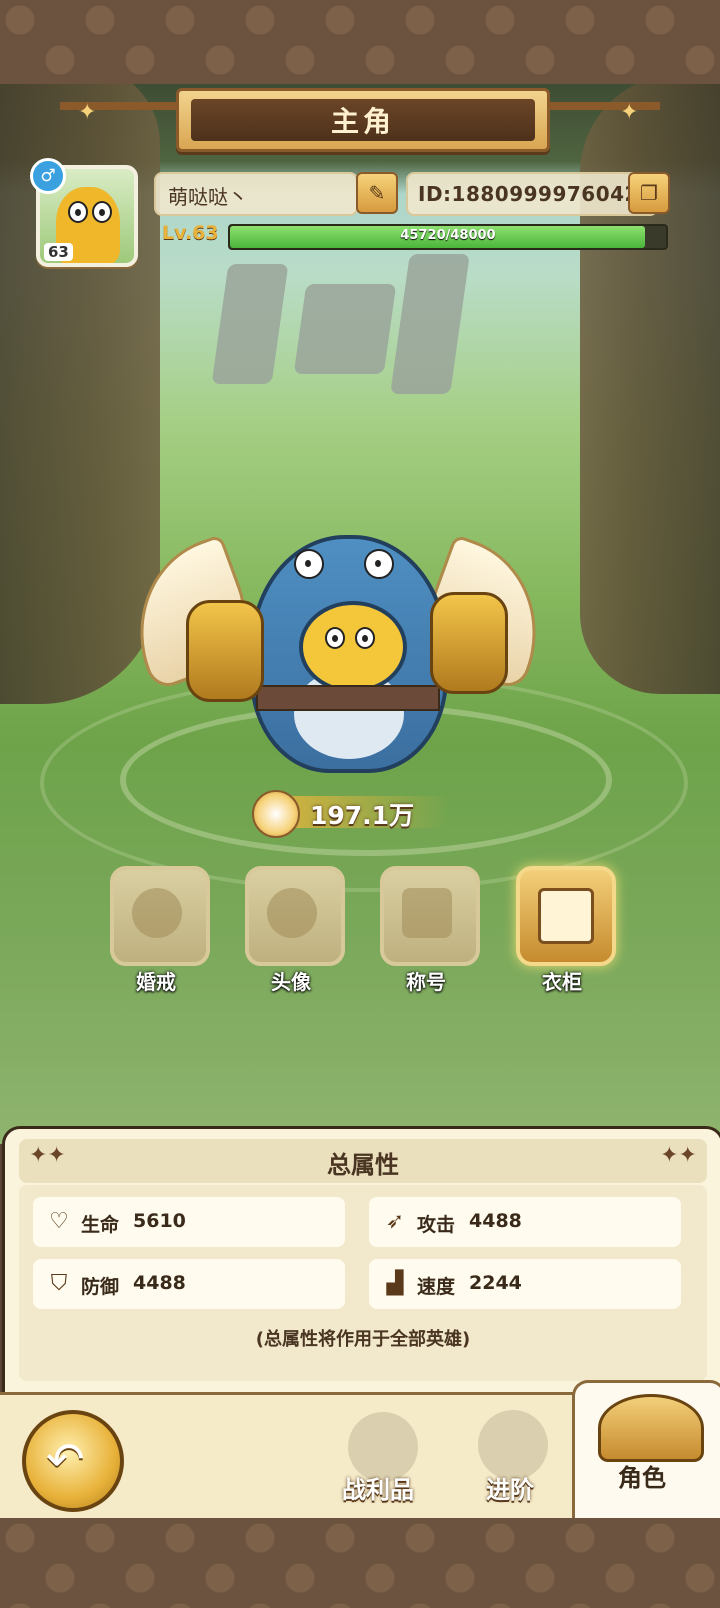 The width and height of the screenshot is (720, 1608). I want to click on crown-icon, so click(427, 913).